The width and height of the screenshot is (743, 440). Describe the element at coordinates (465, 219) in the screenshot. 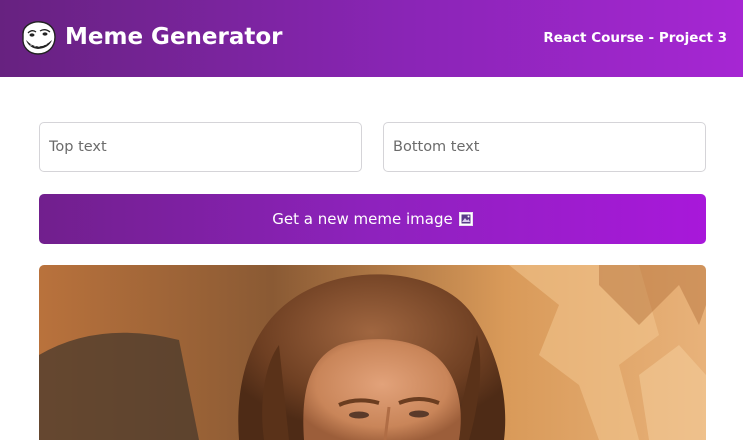

I see `framed-picture-icon` at that location.